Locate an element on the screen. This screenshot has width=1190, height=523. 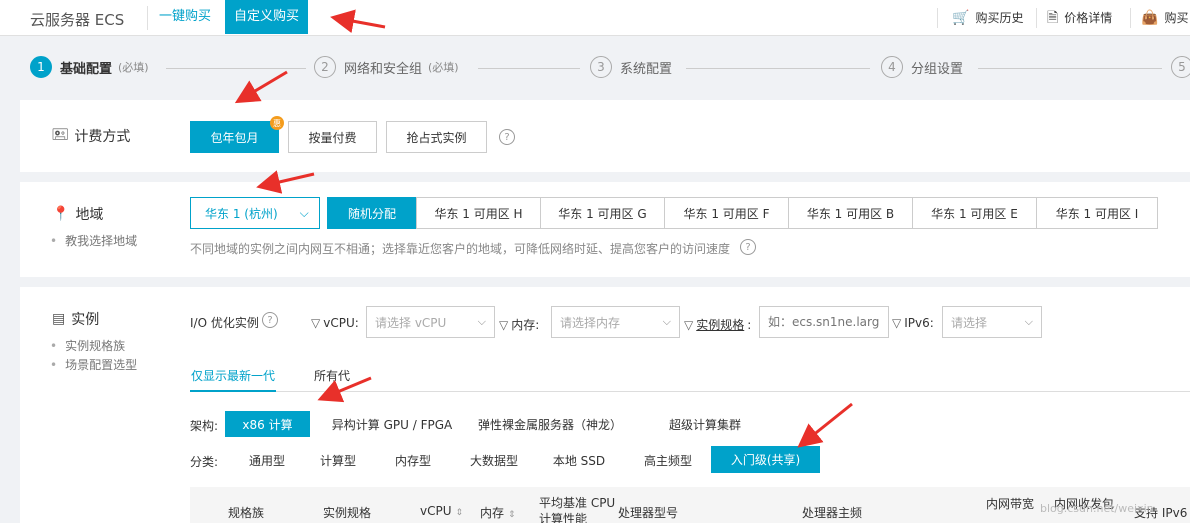
category-memory-button: 内存型 is located at coordinates (413, 460).